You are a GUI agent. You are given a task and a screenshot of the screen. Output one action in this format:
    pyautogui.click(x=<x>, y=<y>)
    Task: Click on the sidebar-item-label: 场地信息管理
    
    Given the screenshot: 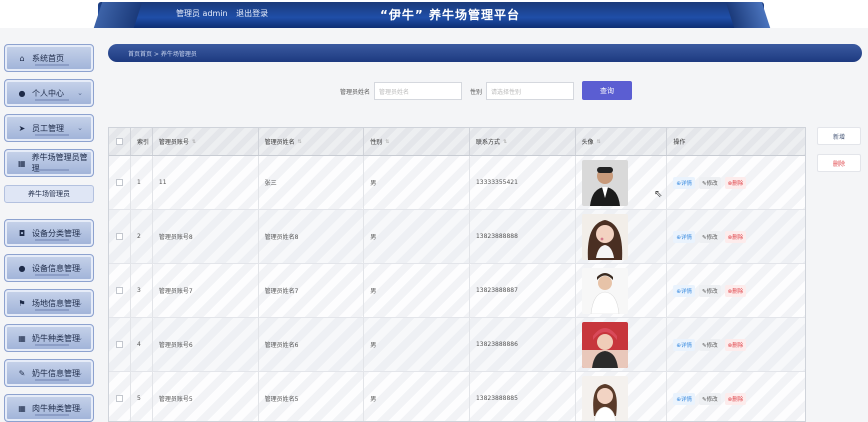 What is the action you would take?
    pyautogui.click(x=56, y=303)
    